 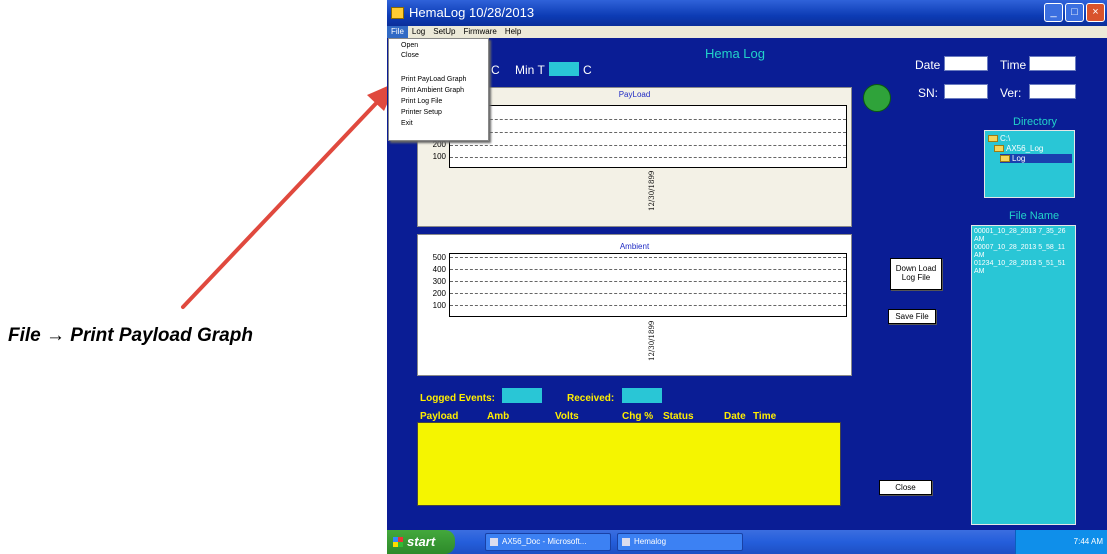 I want to click on file-name-title: File Name, so click(x=1034, y=216).